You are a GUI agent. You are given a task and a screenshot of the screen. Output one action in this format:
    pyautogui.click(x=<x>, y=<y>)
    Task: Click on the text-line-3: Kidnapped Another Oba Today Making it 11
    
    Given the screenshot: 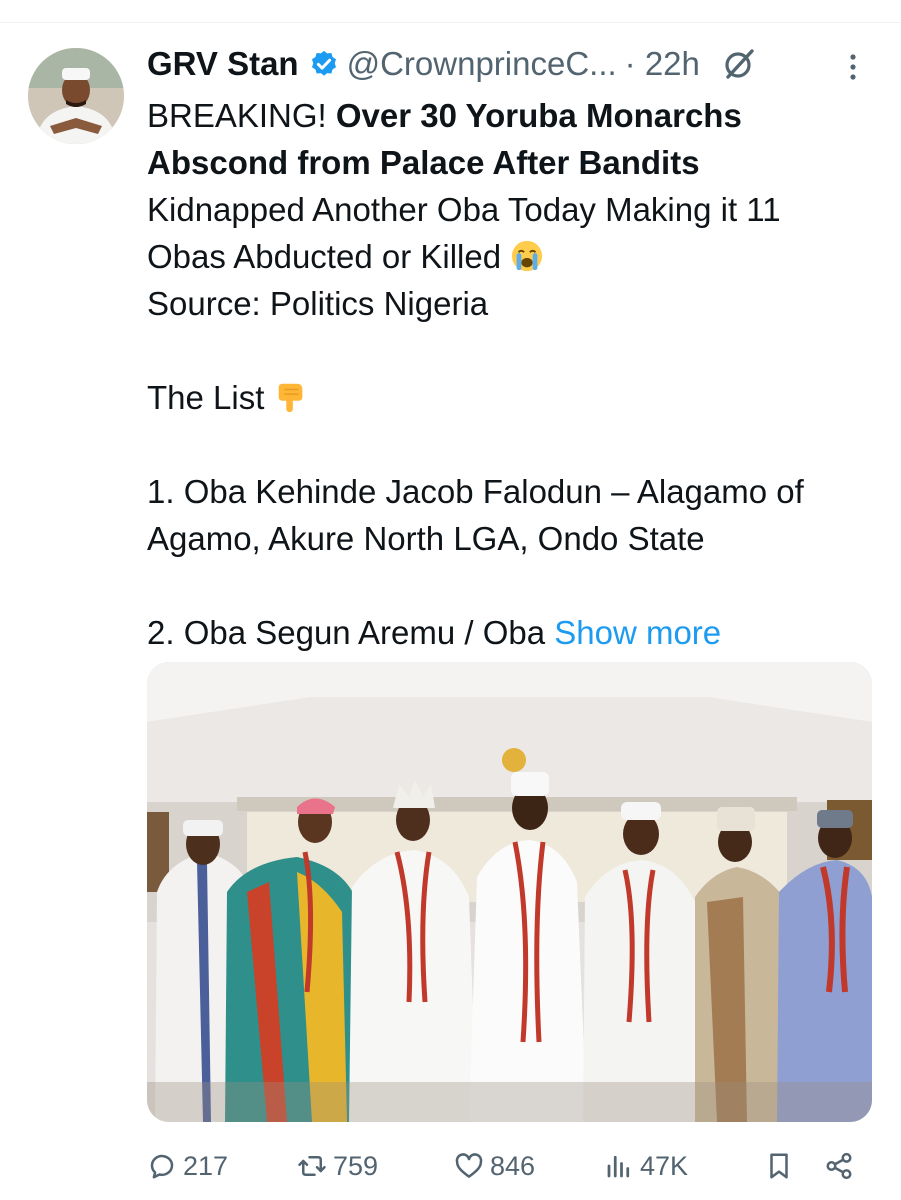 What is the action you would take?
    pyautogui.click(x=464, y=209)
    